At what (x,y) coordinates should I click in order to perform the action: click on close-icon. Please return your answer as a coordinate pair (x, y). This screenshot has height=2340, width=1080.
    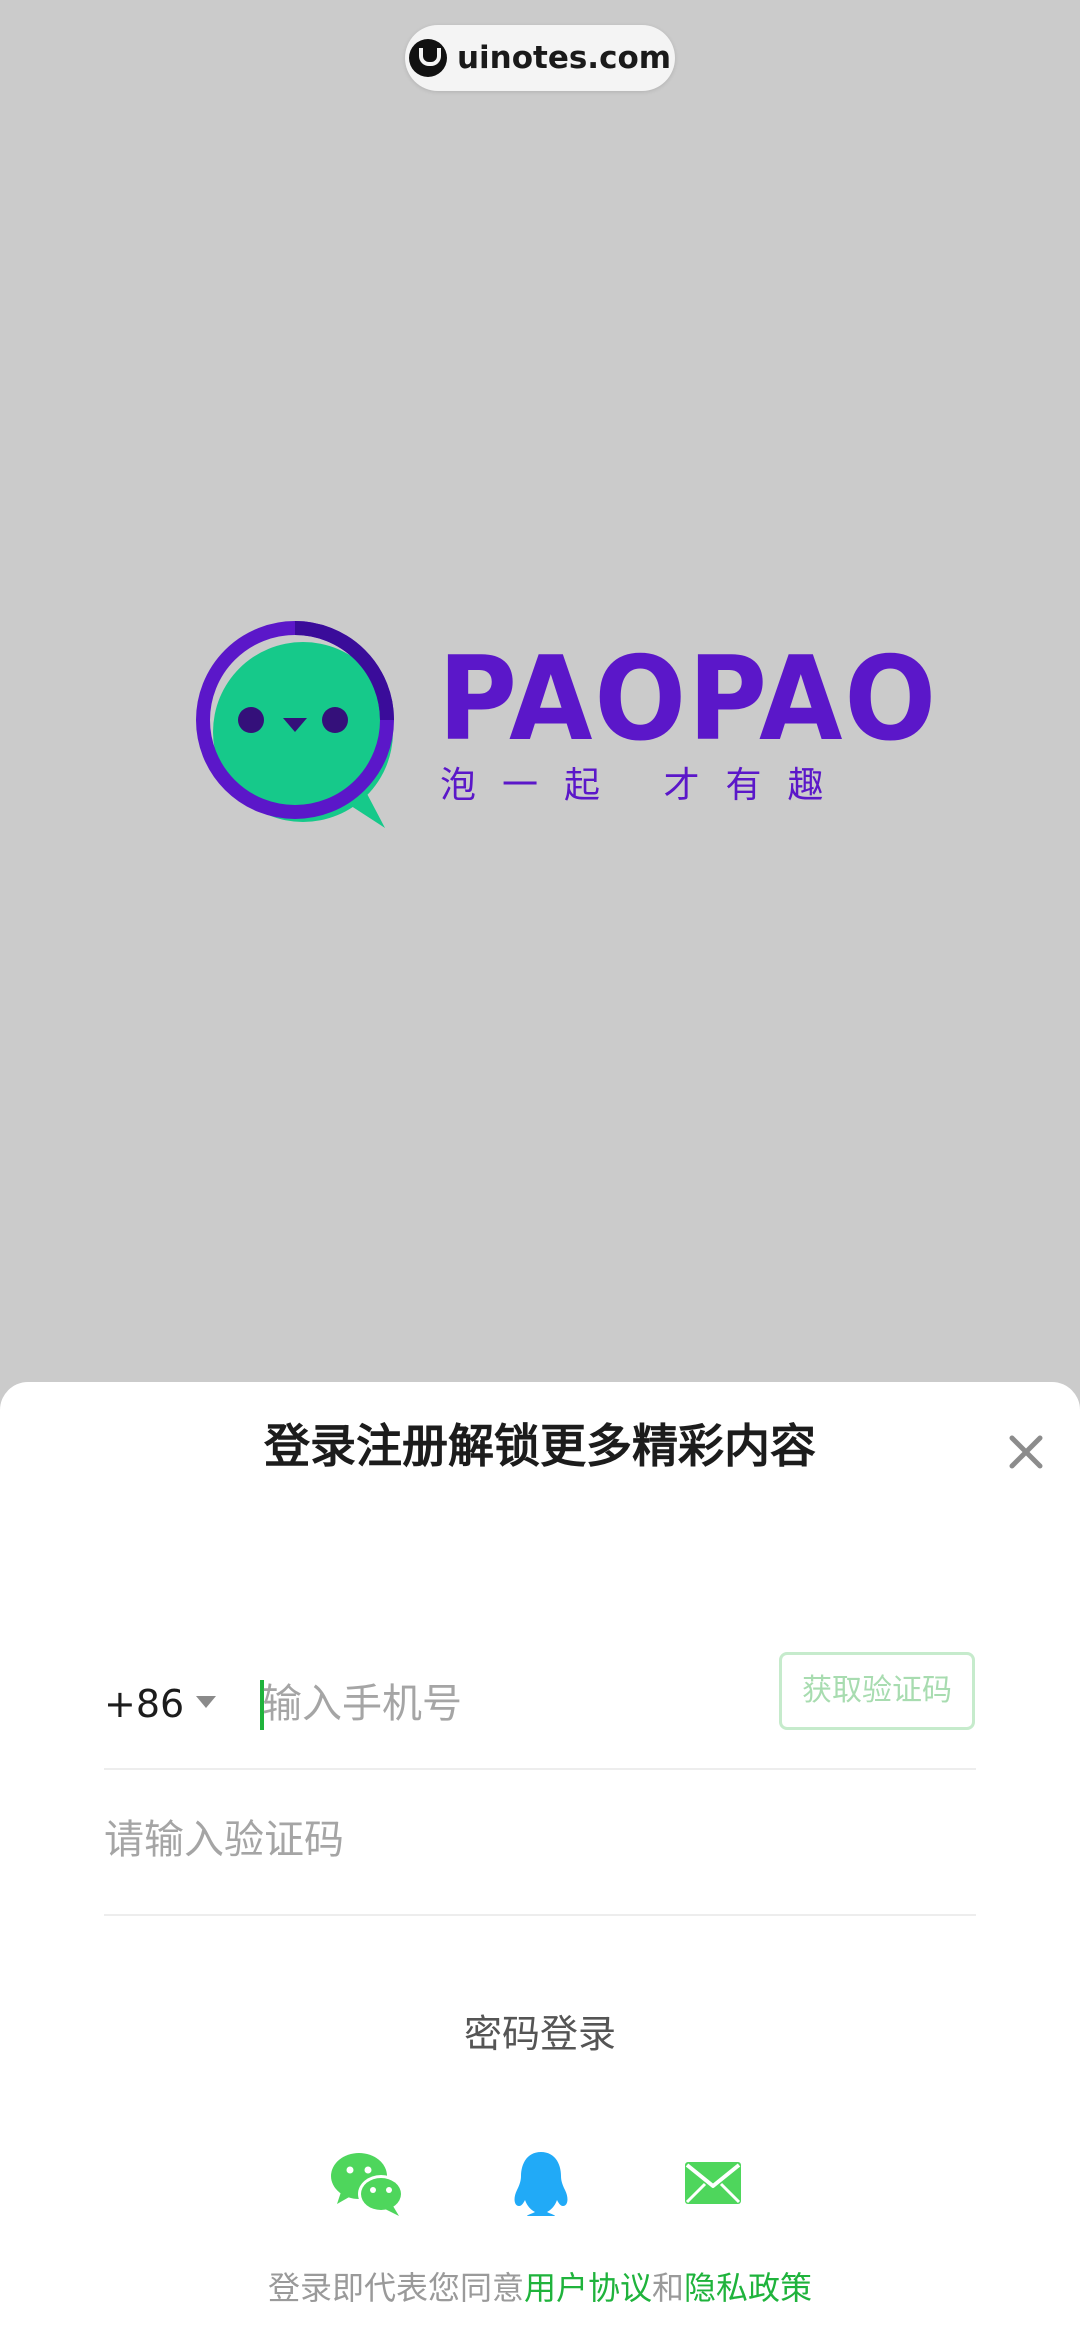
    Looking at the image, I should click on (1026, 1452).